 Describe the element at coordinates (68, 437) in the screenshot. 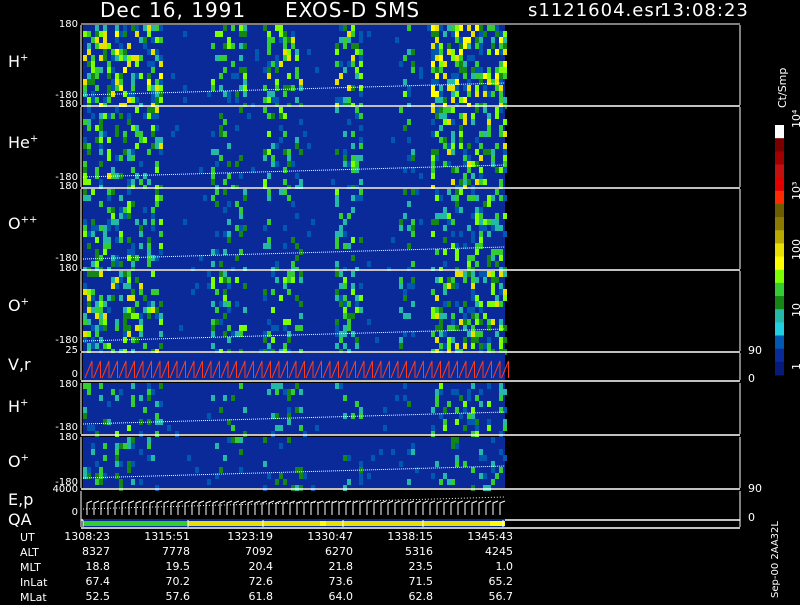

I see `ytick-o2-max: 180` at that location.